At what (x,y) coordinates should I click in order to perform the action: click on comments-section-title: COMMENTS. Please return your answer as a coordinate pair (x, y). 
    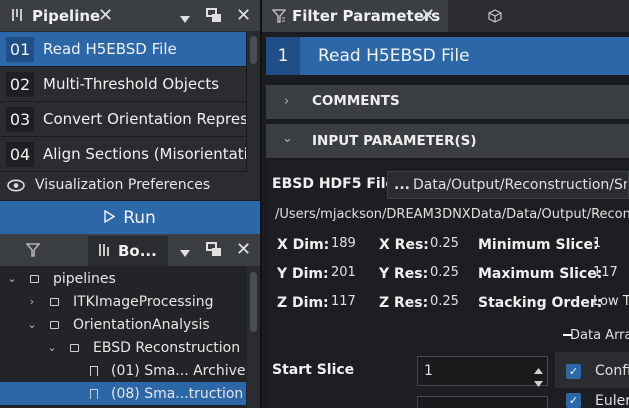
    Looking at the image, I should click on (356, 101).